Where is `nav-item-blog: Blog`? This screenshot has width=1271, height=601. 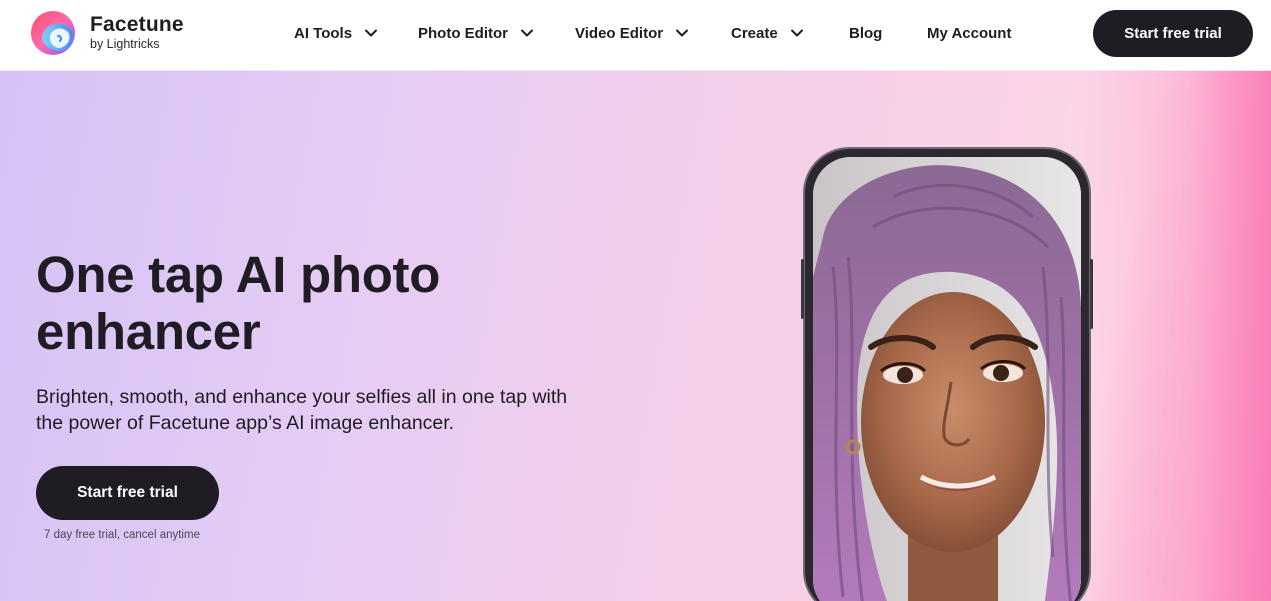 nav-item-blog: Blog is located at coordinates (865, 33).